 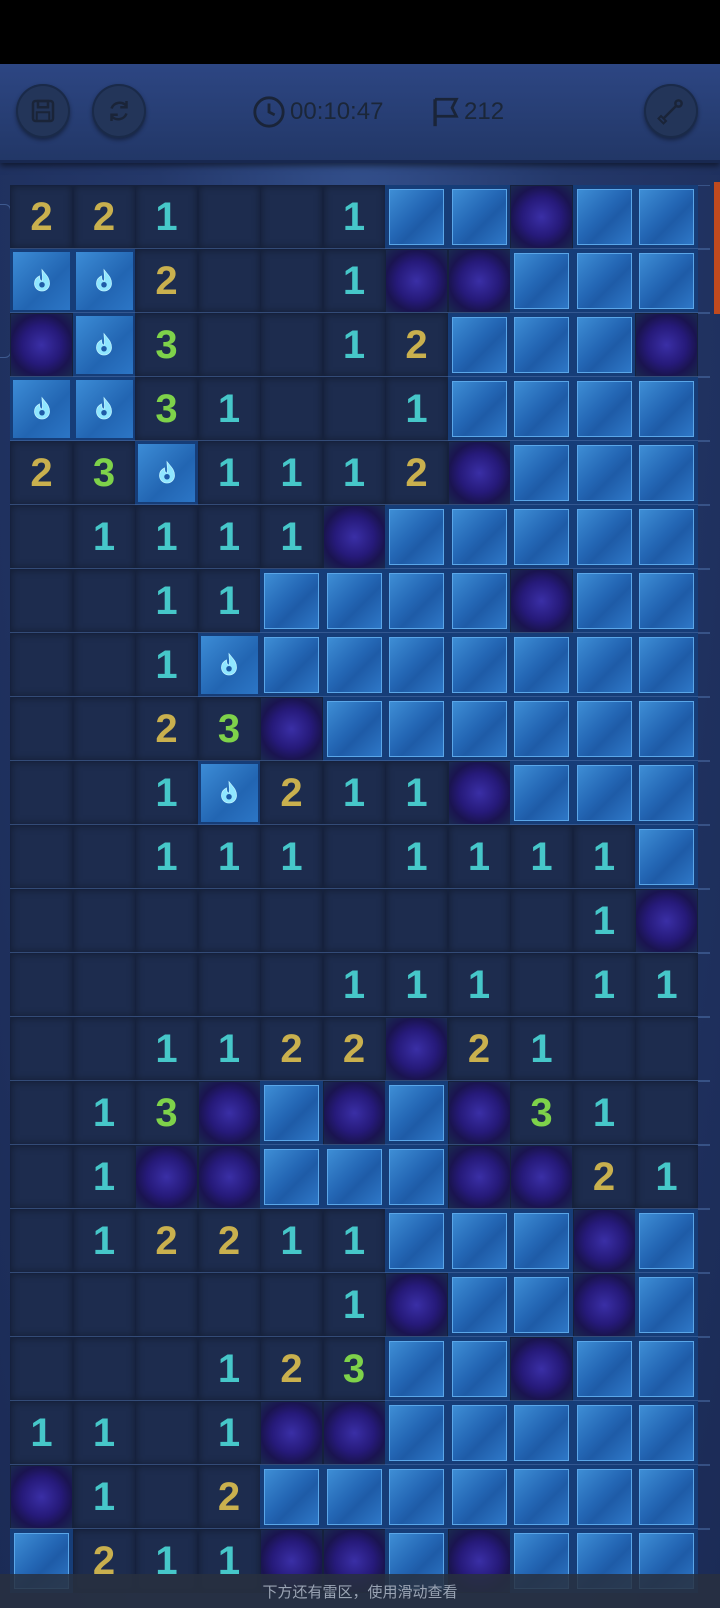 I want to click on scroll-indicator, so click(x=717, y=248).